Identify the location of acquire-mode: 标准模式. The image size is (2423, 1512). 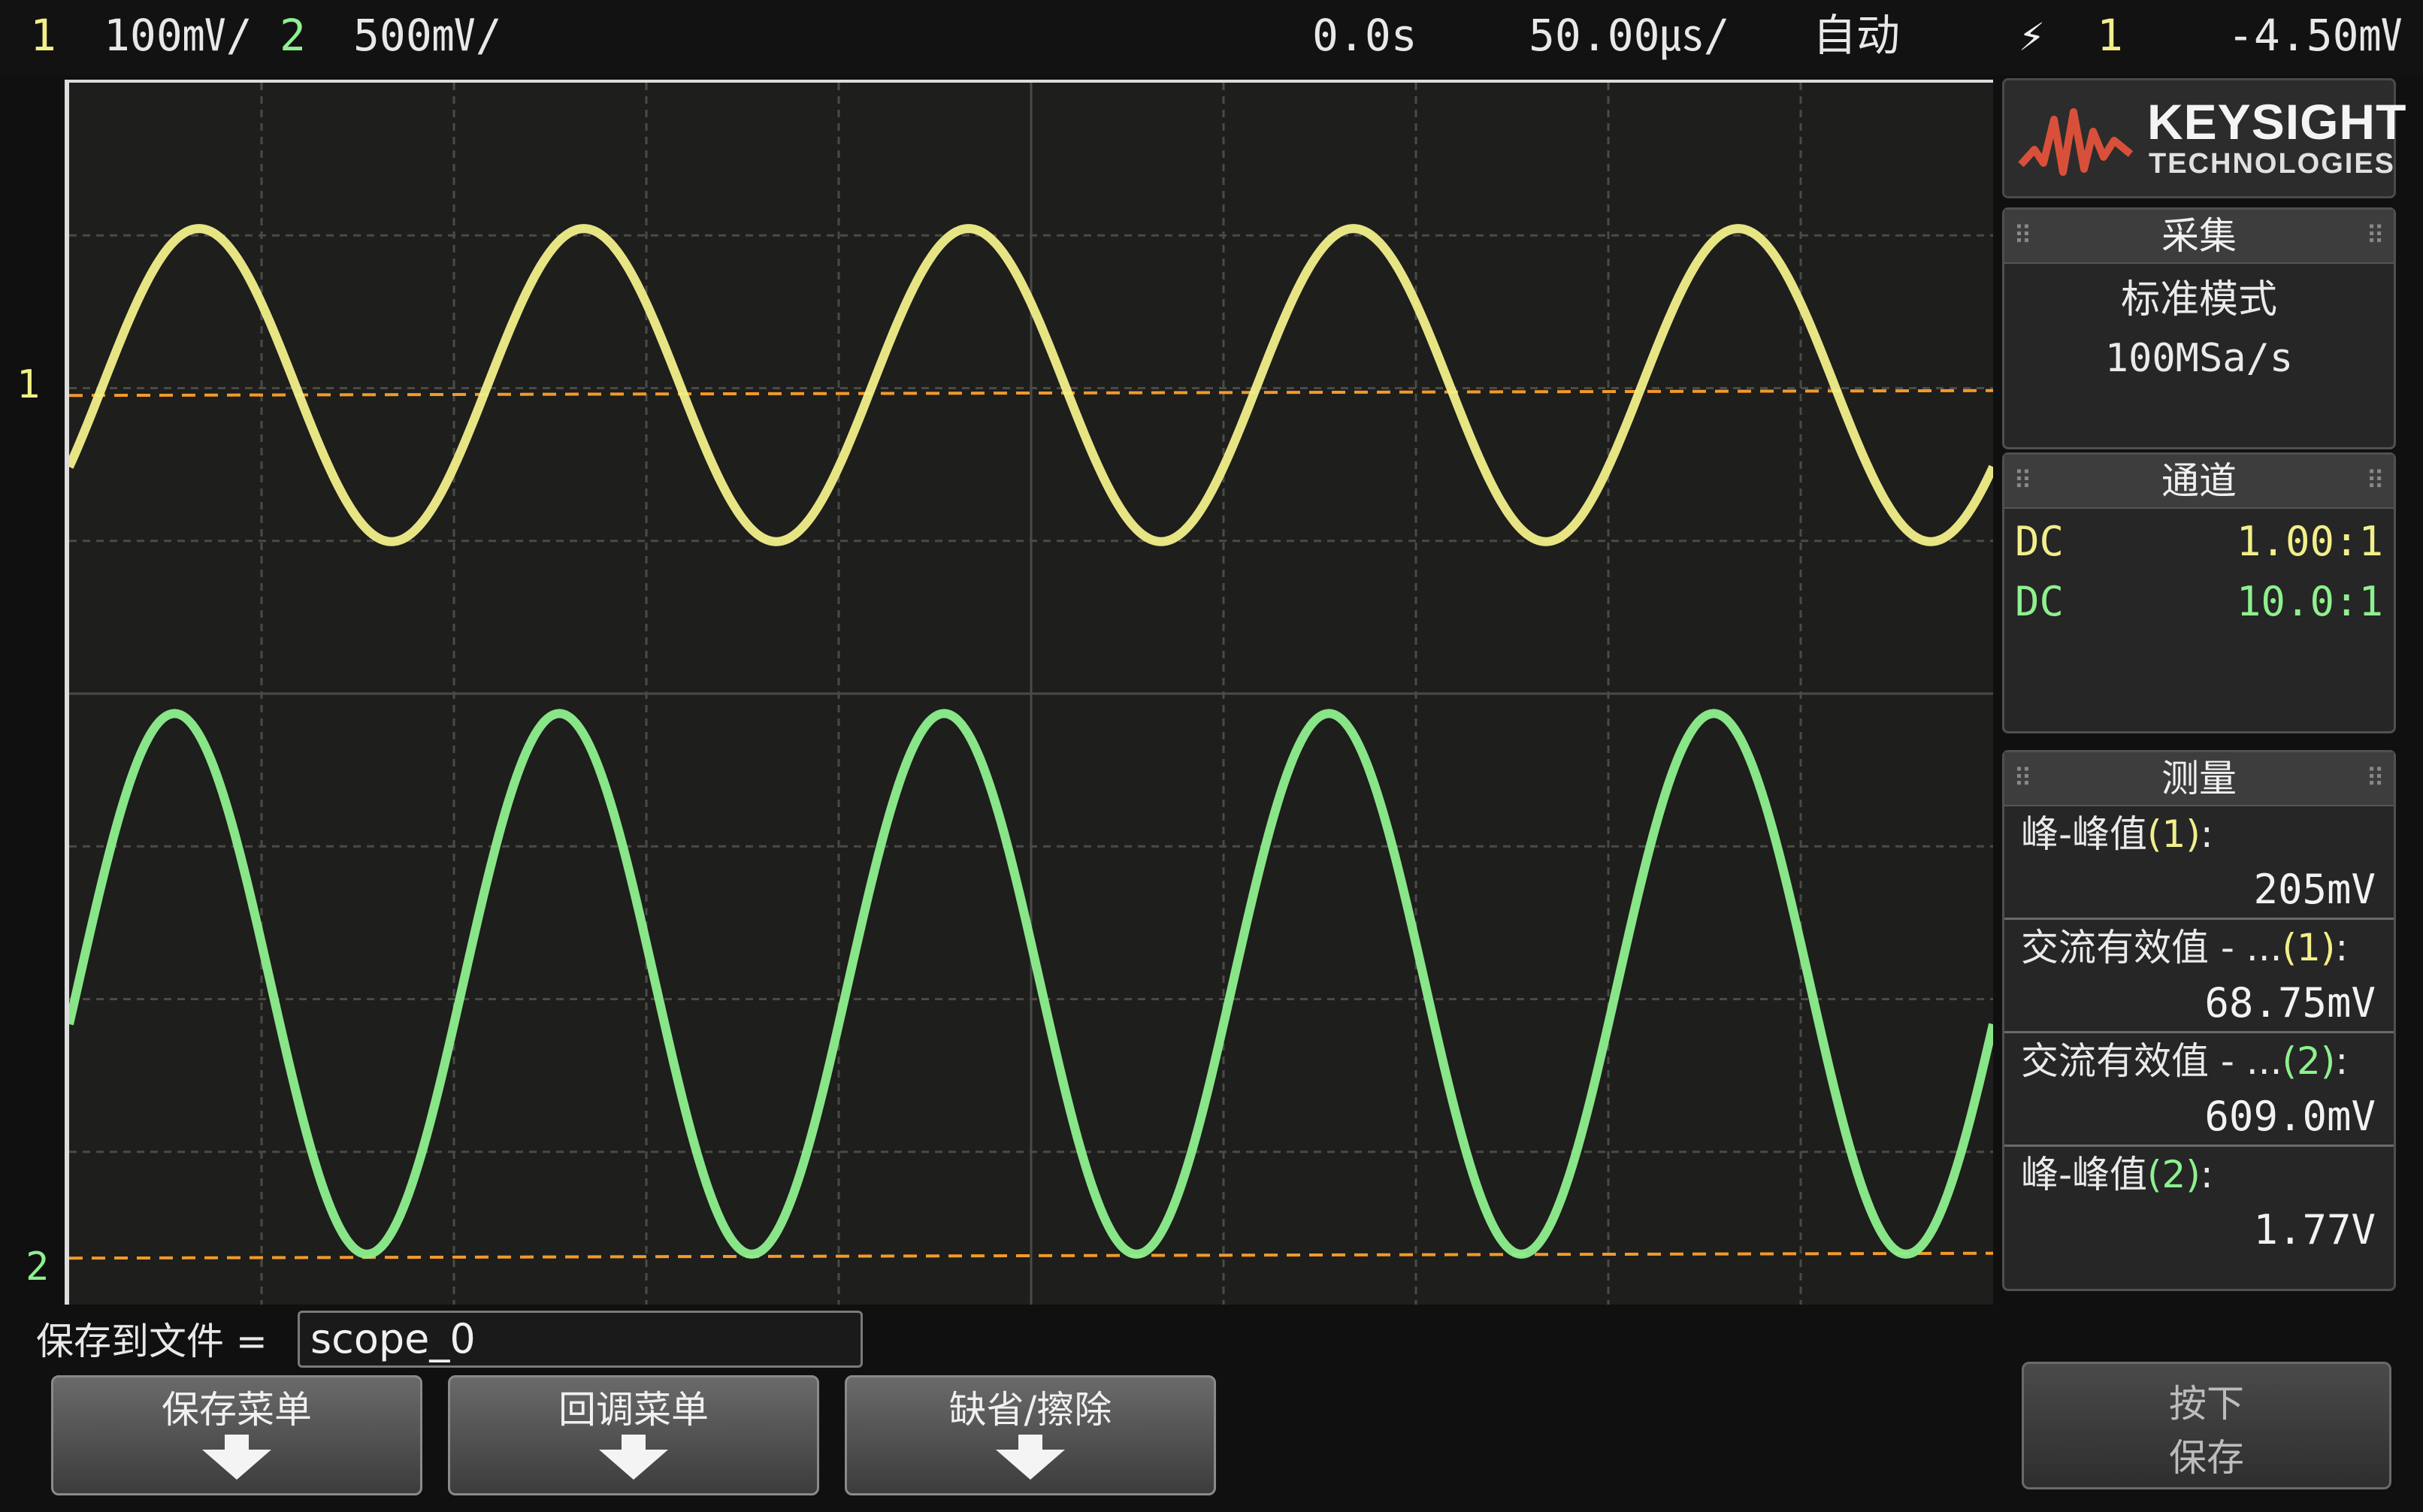
(2198, 300).